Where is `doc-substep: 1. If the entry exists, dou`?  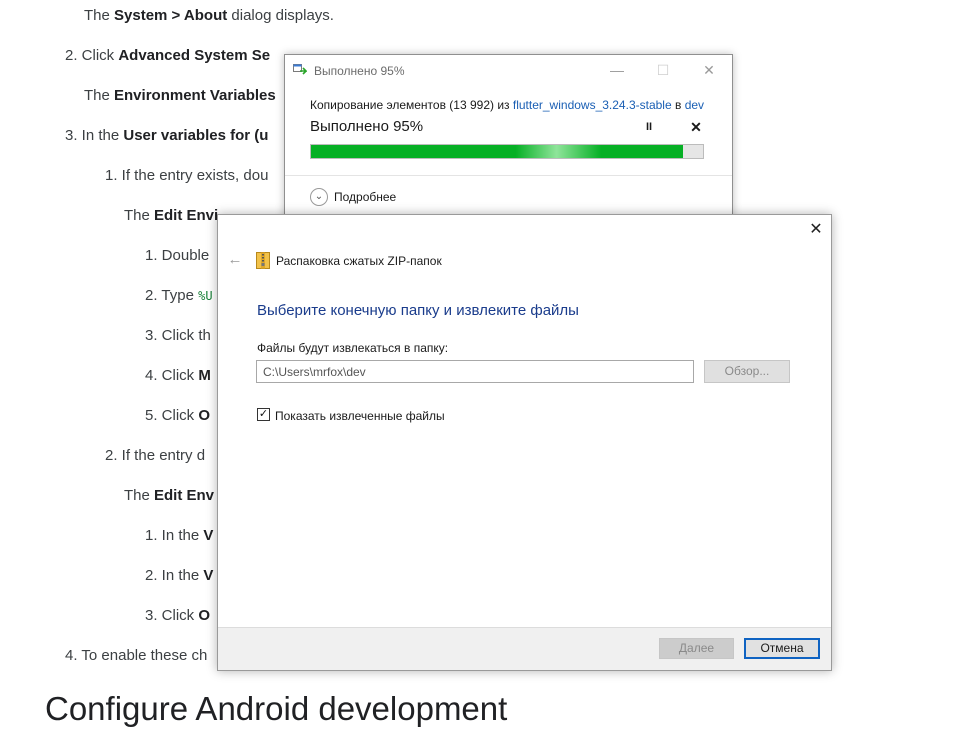
doc-substep: 1. If the entry exists, dou is located at coordinates (186, 176).